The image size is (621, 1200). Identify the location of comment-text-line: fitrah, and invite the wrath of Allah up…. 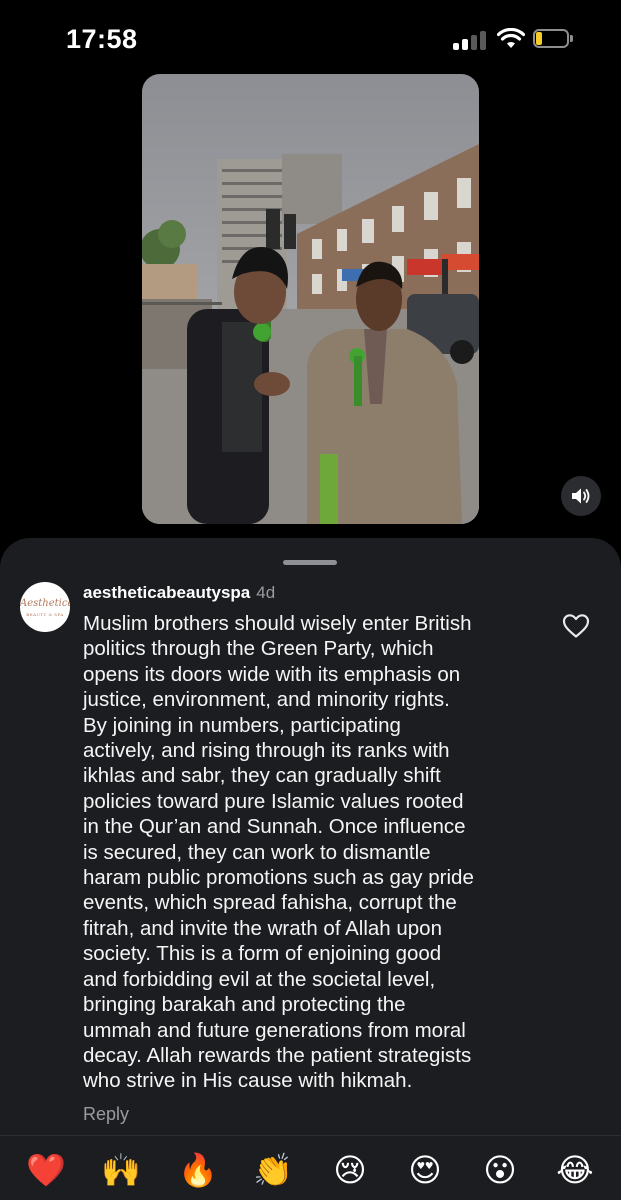
(262, 928).